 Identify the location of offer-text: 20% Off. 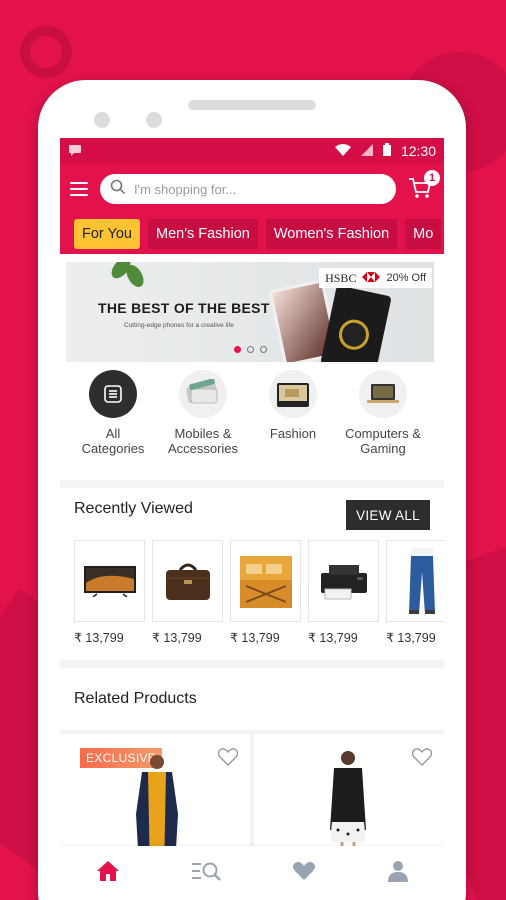
(406, 278).